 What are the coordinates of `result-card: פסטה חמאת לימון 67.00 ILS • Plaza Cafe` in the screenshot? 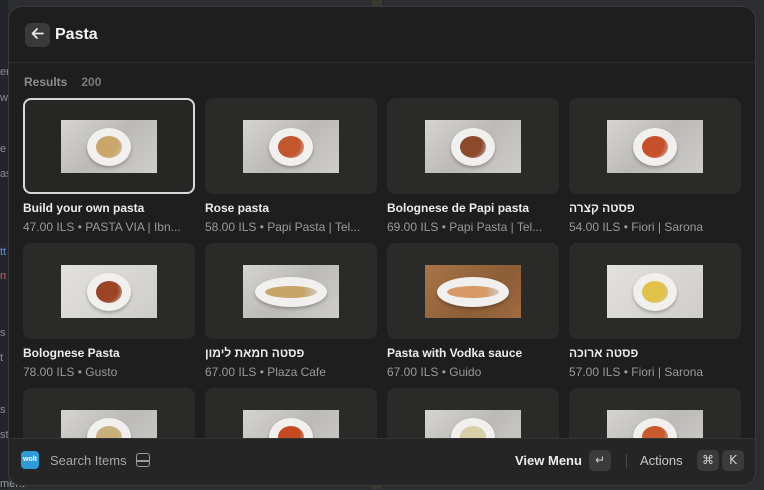 It's located at (291, 311).